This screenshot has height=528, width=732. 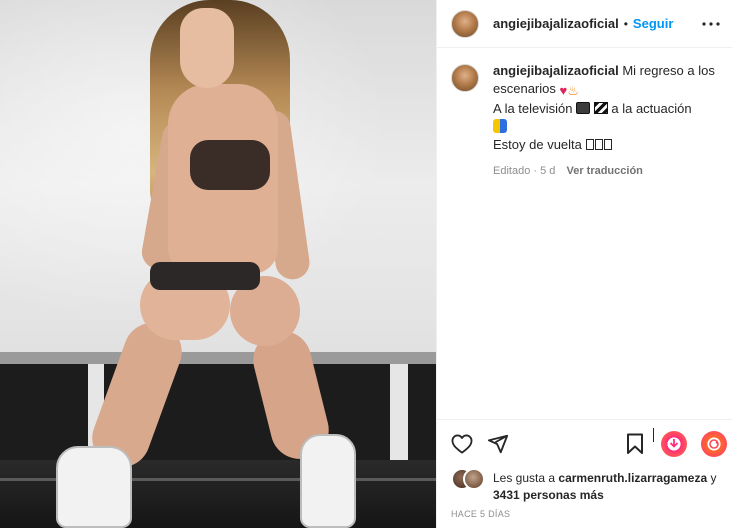 What do you see at coordinates (524, 478) in the screenshot?
I see `likes-prefix: Les gusta a` at bounding box center [524, 478].